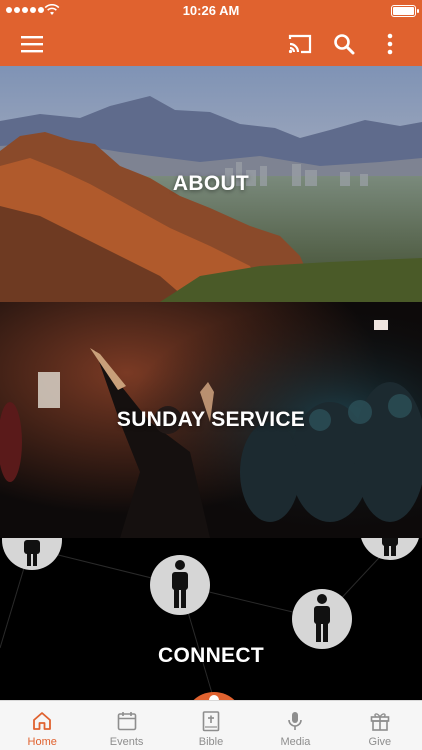 This screenshot has height=750, width=422. Describe the element at coordinates (126, 742) in the screenshot. I see `tab-events-label: Events` at that location.